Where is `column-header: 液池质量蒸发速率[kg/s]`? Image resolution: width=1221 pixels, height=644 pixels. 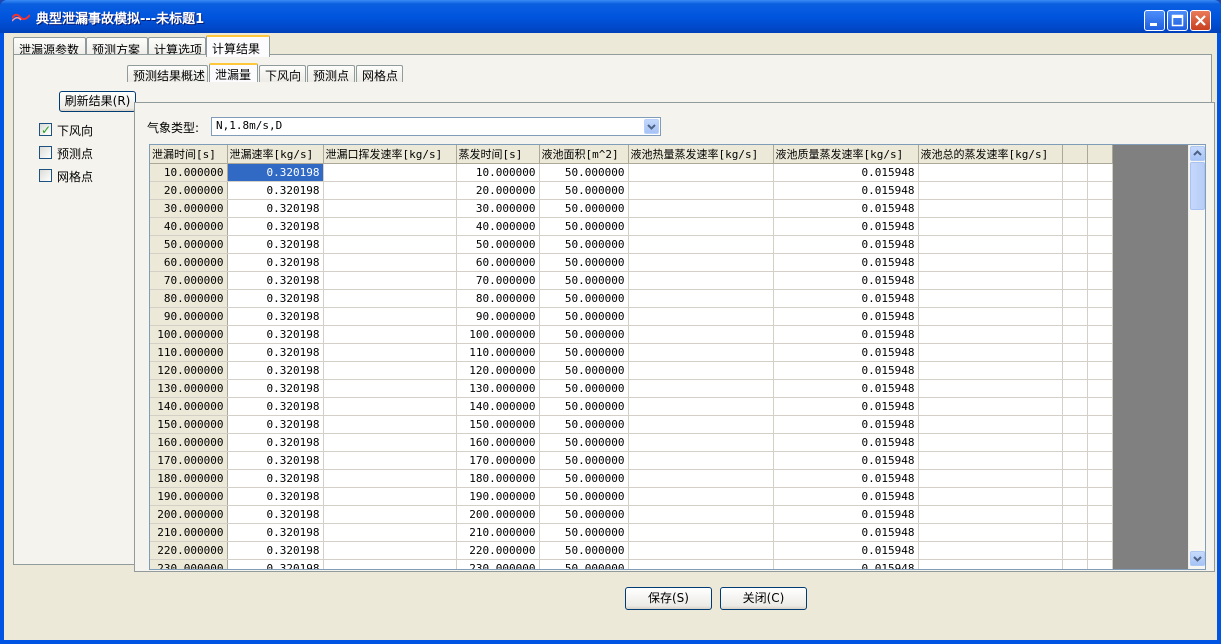
column-header: 液池质量蒸发速率[kg/s] is located at coordinates (846, 154).